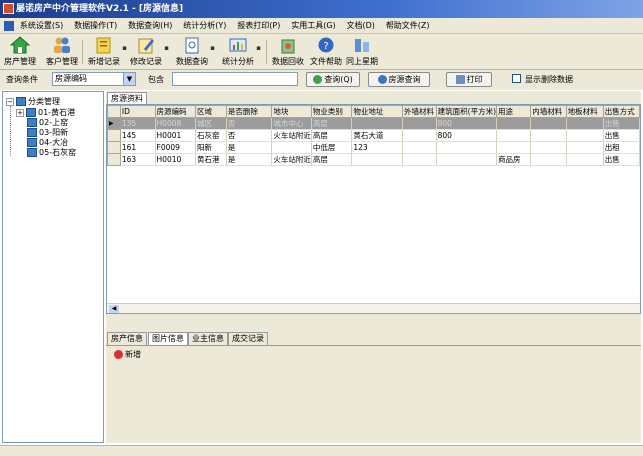 This screenshot has height=456, width=643. What do you see at coordinates (41, 25) in the screenshot?
I see `menu-system-settings: 系统设置(S)` at bounding box center [41, 25].